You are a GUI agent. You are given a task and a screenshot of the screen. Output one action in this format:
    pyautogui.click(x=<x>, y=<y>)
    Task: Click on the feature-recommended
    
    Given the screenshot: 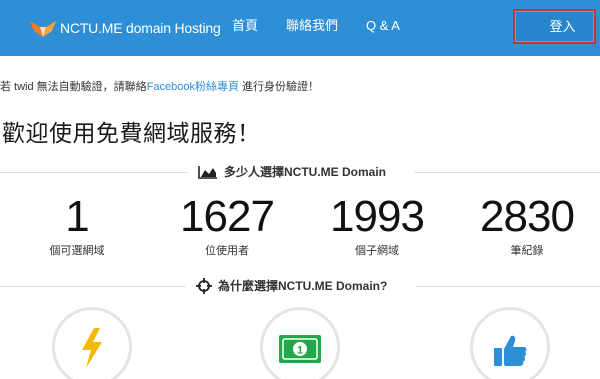 What is the action you would take?
    pyautogui.click(x=510, y=343)
    